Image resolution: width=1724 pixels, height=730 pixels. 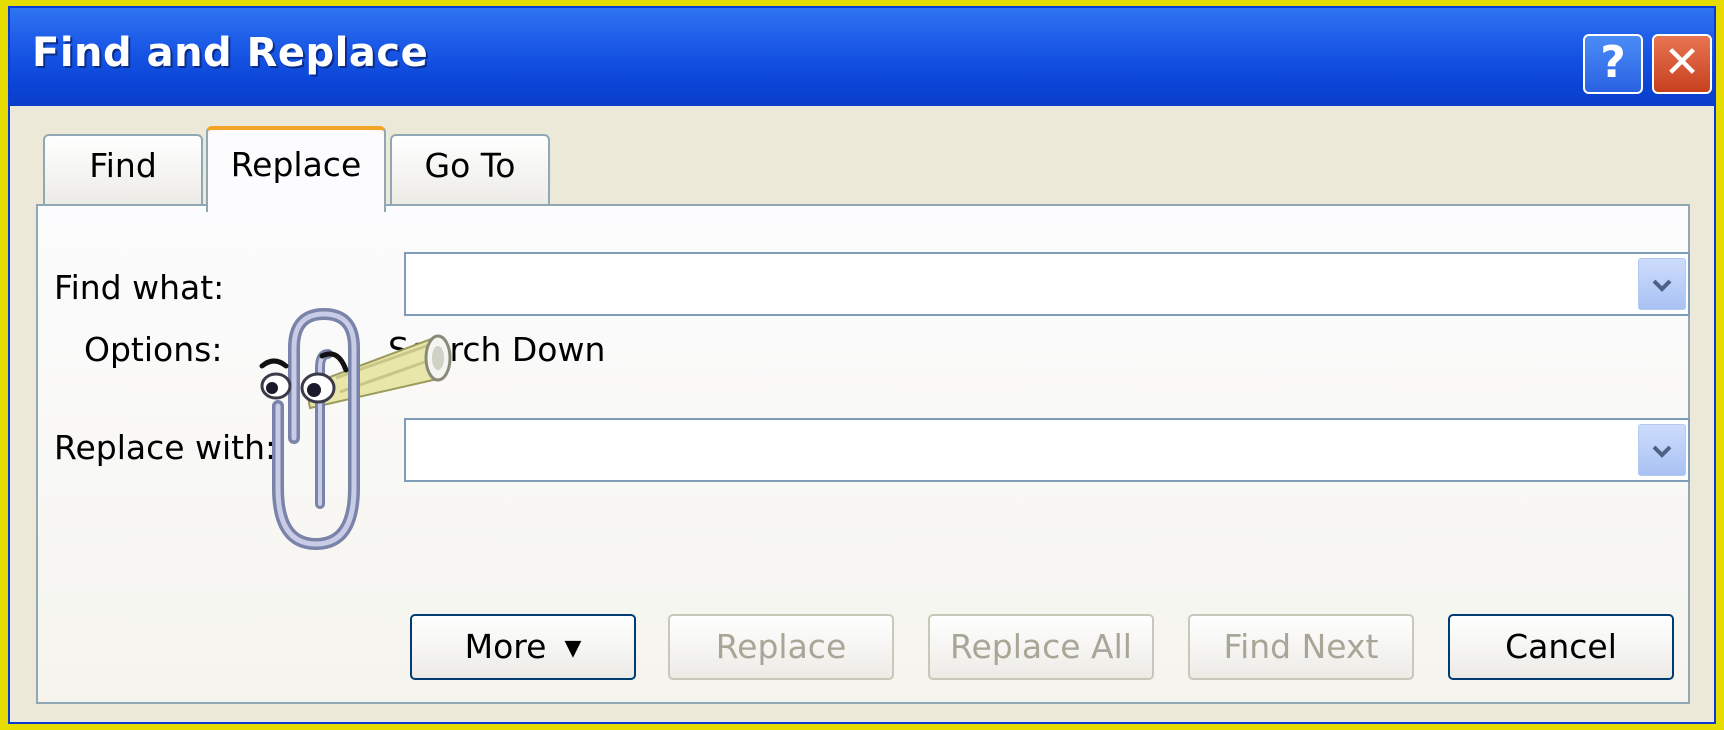 What do you see at coordinates (573, 648) in the screenshot?
I see `expand-arrow-icon: ▼` at bounding box center [573, 648].